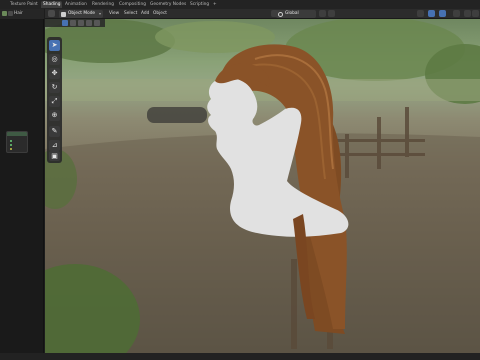 This screenshot has width=480, height=360. I want to click on add-cube-tool-button: ▣, so click(54, 156).